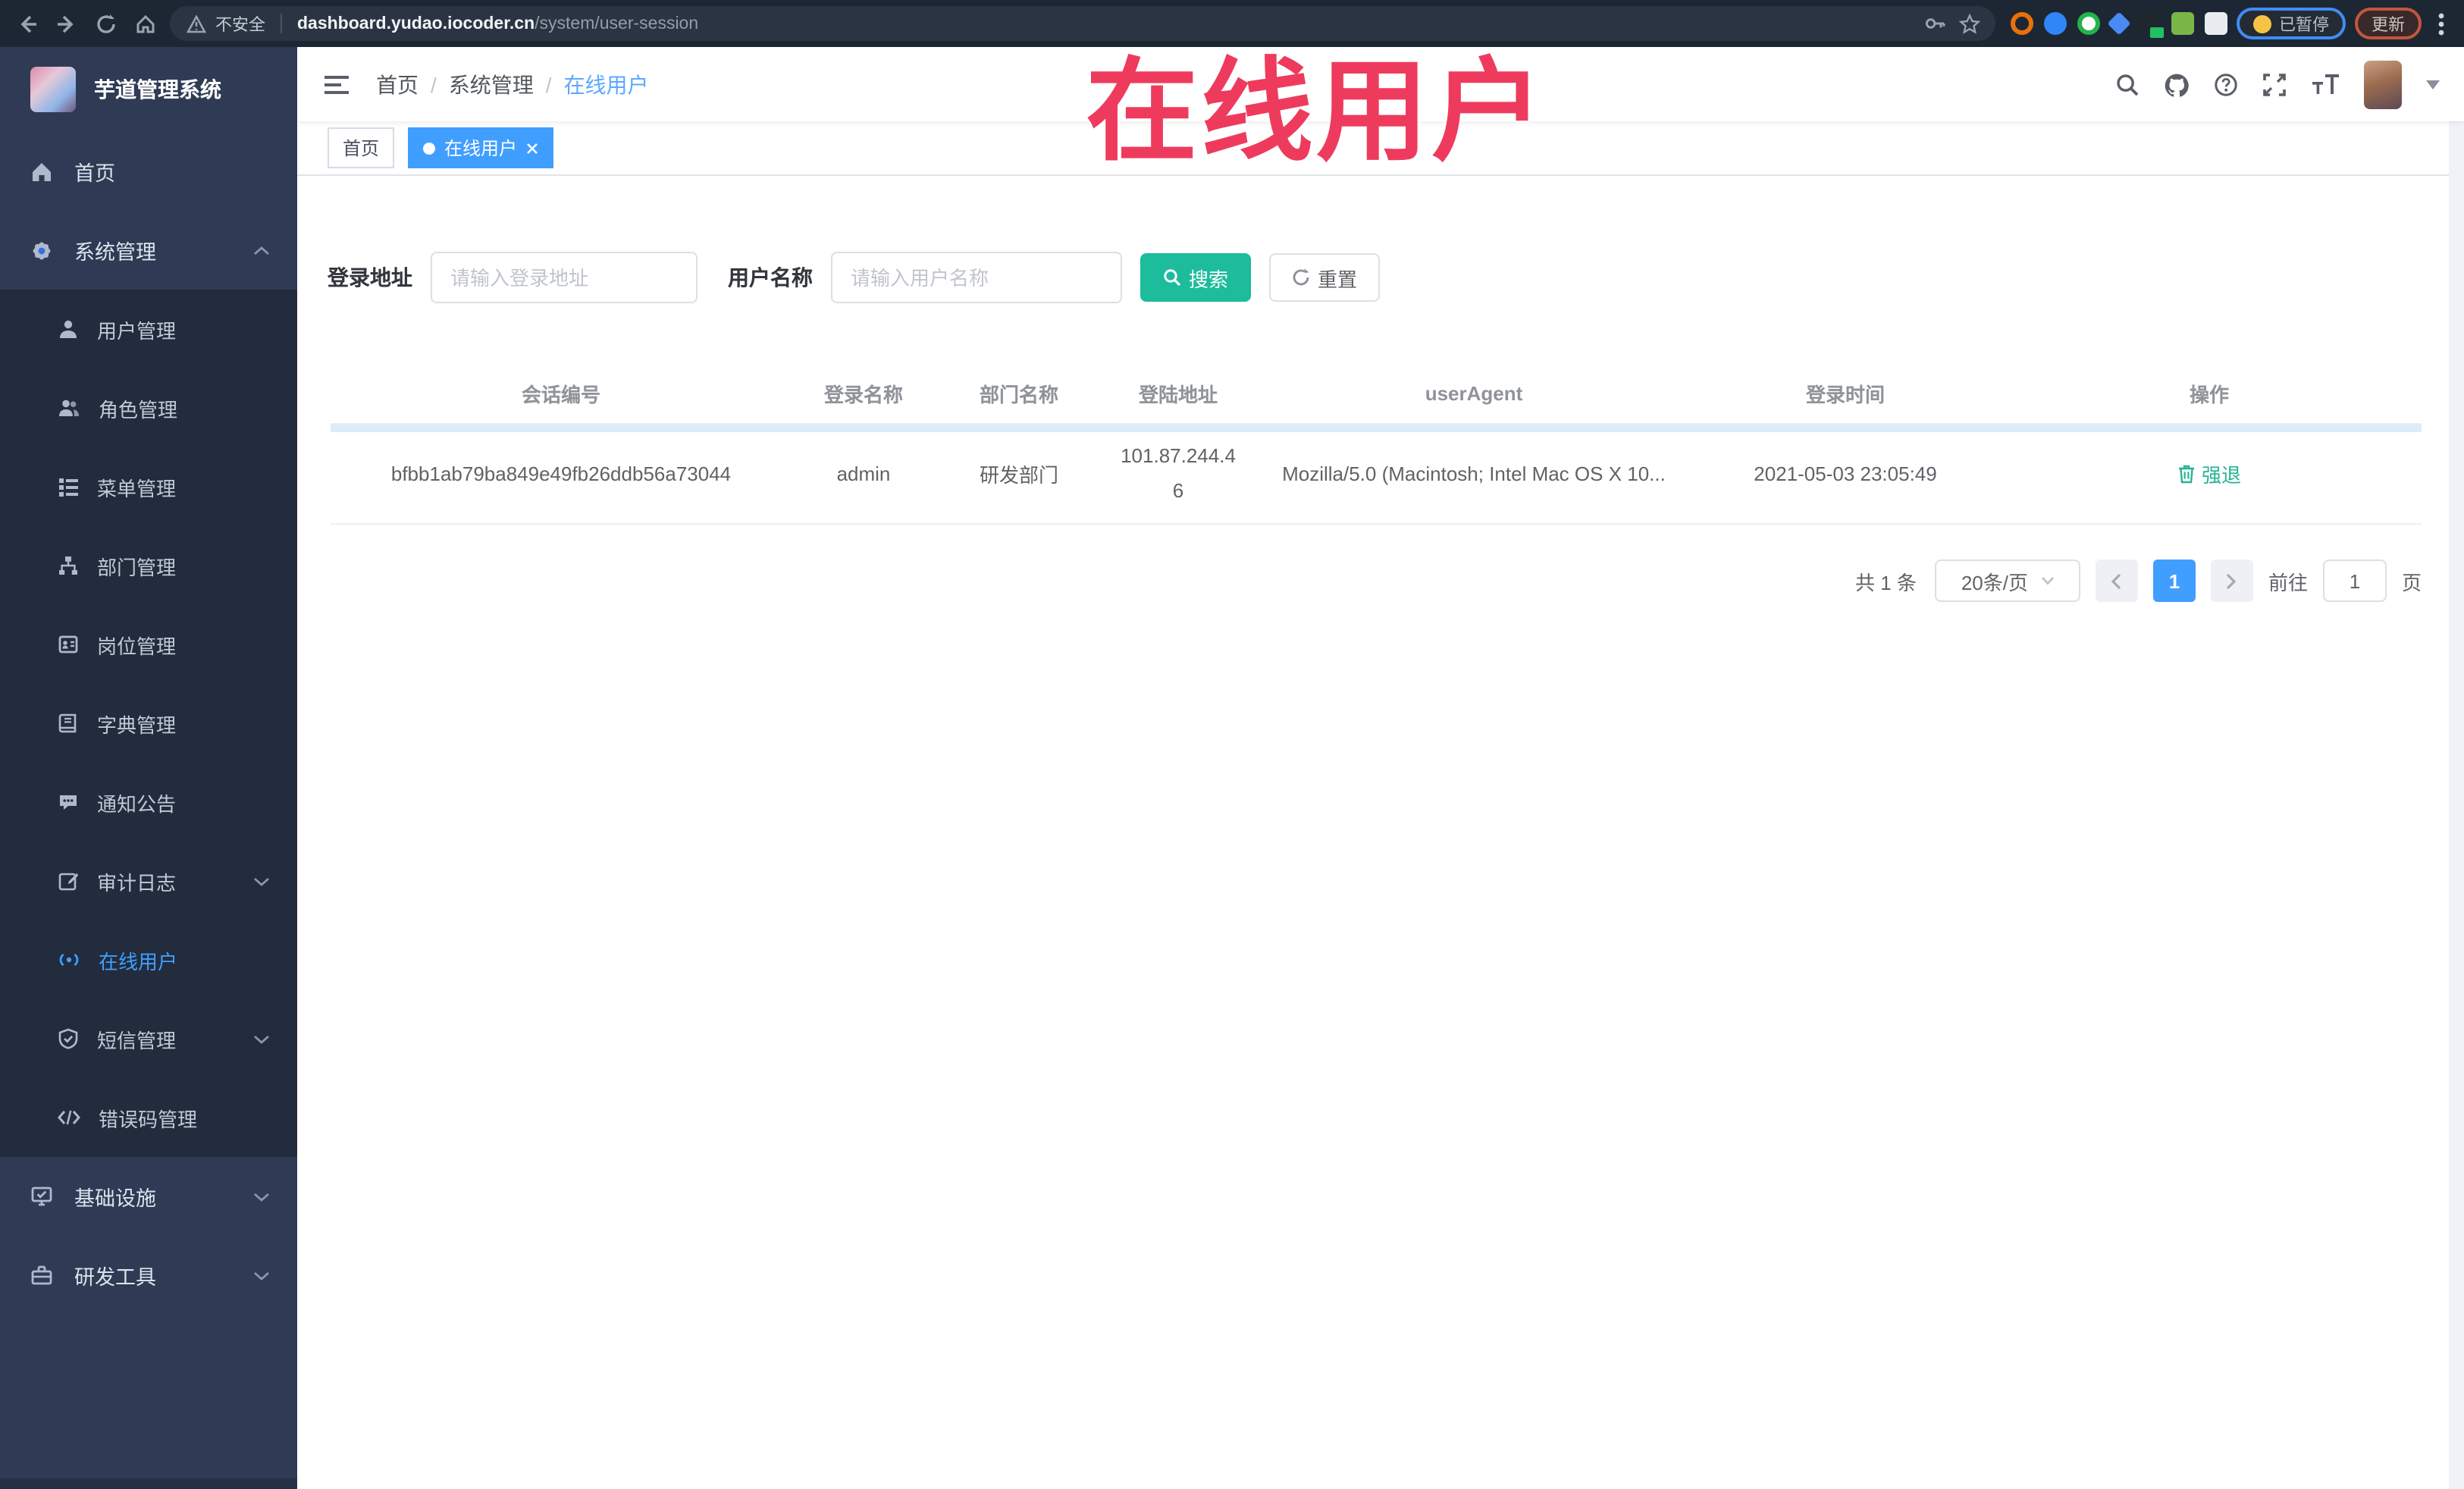 The height and width of the screenshot is (1489, 2464). Describe the element at coordinates (53, 89) in the screenshot. I see `app-logo-avatar` at that location.